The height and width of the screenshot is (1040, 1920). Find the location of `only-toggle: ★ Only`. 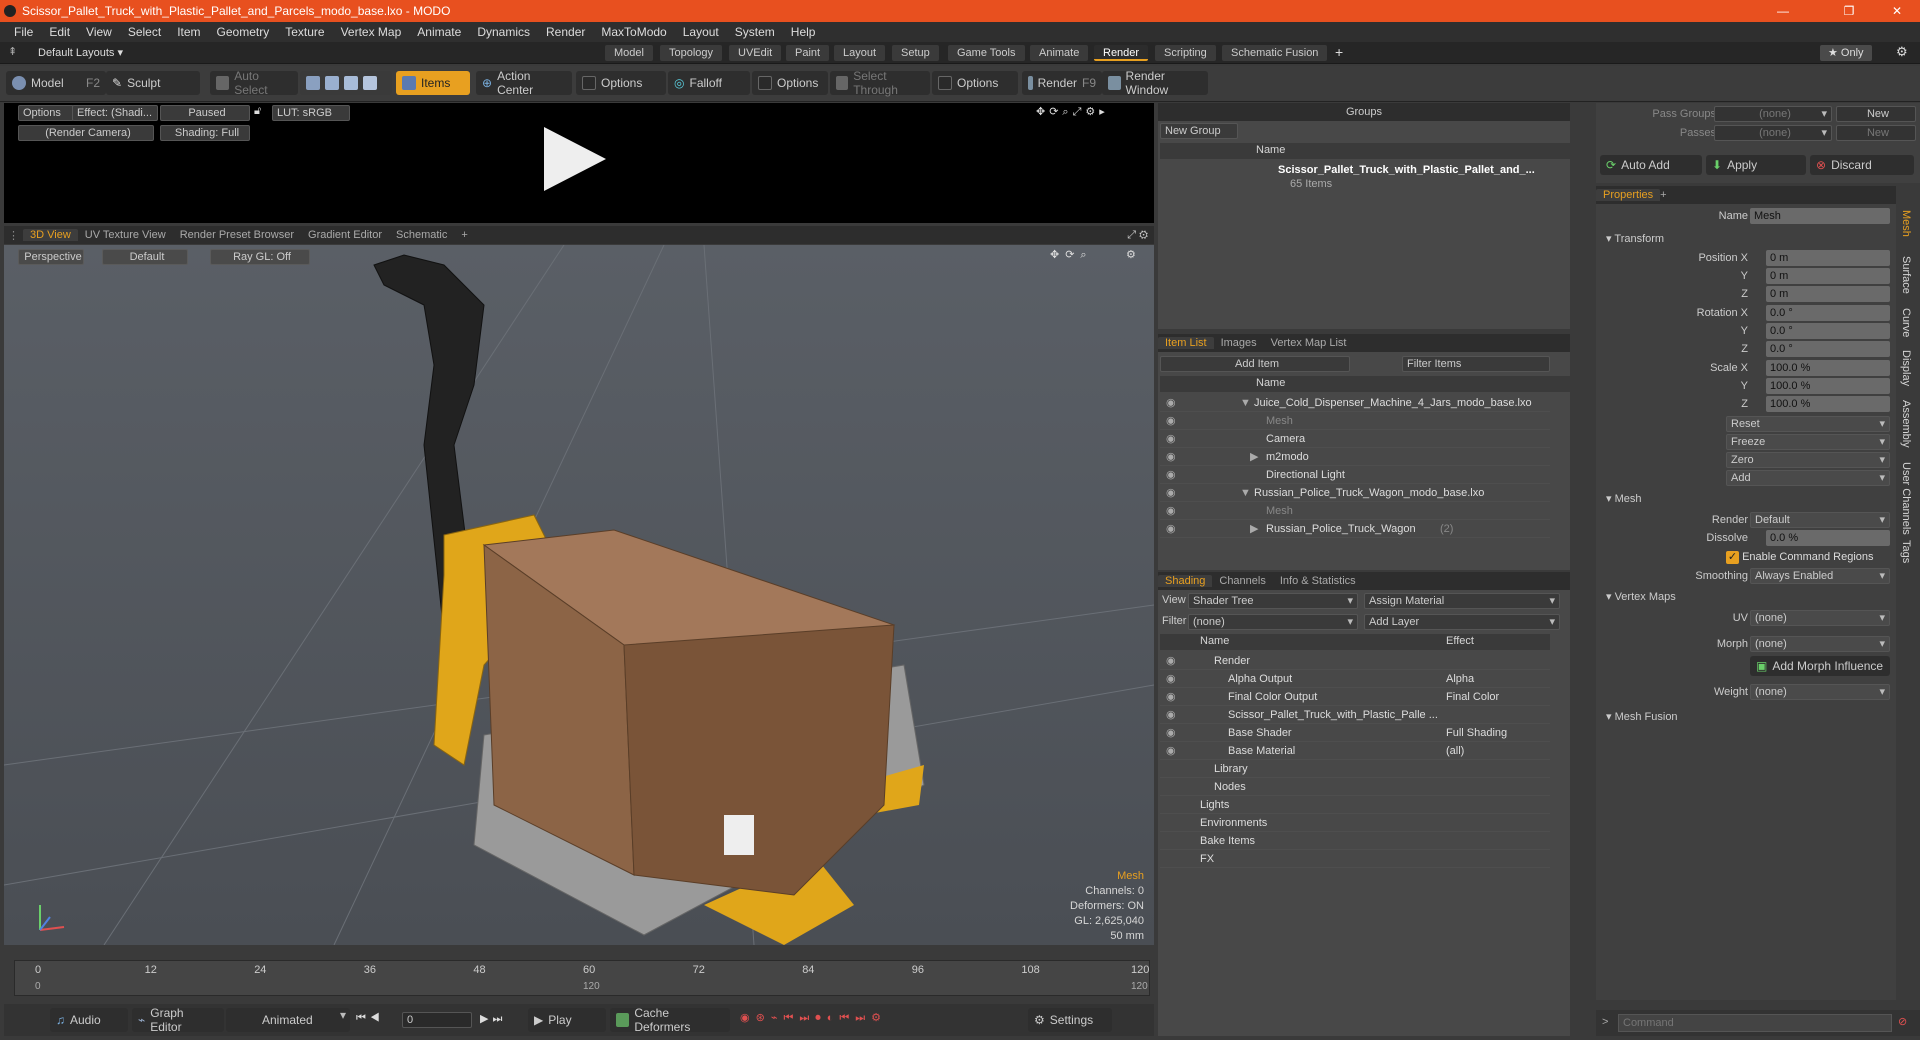

only-toggle: ★ Only is located at coordinates (1846, 53).